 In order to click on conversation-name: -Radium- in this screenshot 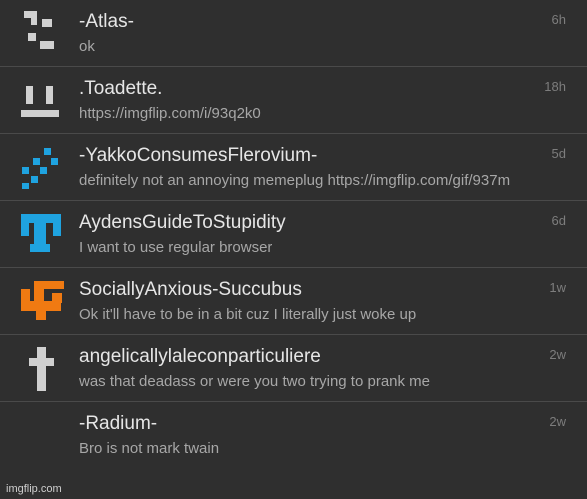, I will do `click(118, 423)`.